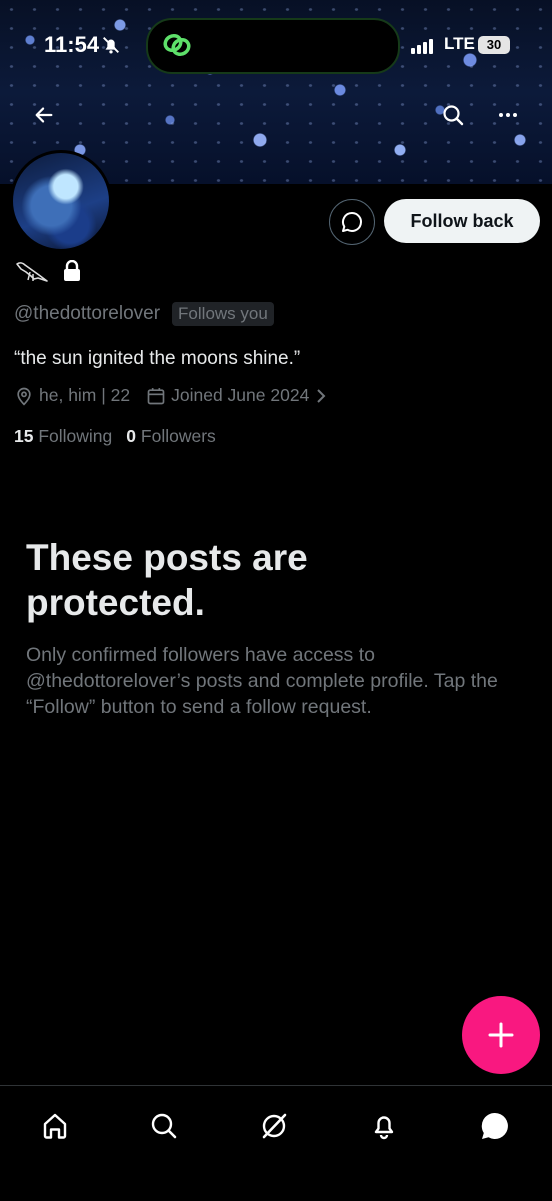 This screenshot has width=552, height=1201. What do you see at coordinates (72, 44) in the screenshot?
I see `status-time: 11:54` at bounding box center [72, 44].